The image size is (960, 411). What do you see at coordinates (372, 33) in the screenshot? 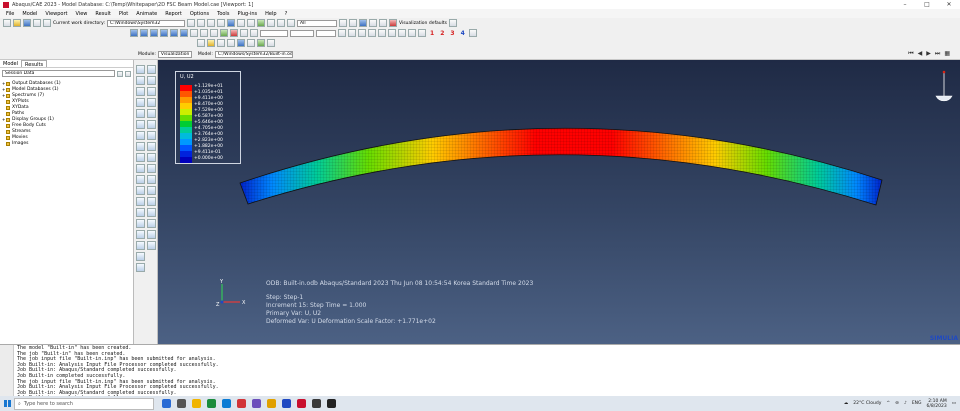
I see `step-last-icon` at bounding box center [372, 33].